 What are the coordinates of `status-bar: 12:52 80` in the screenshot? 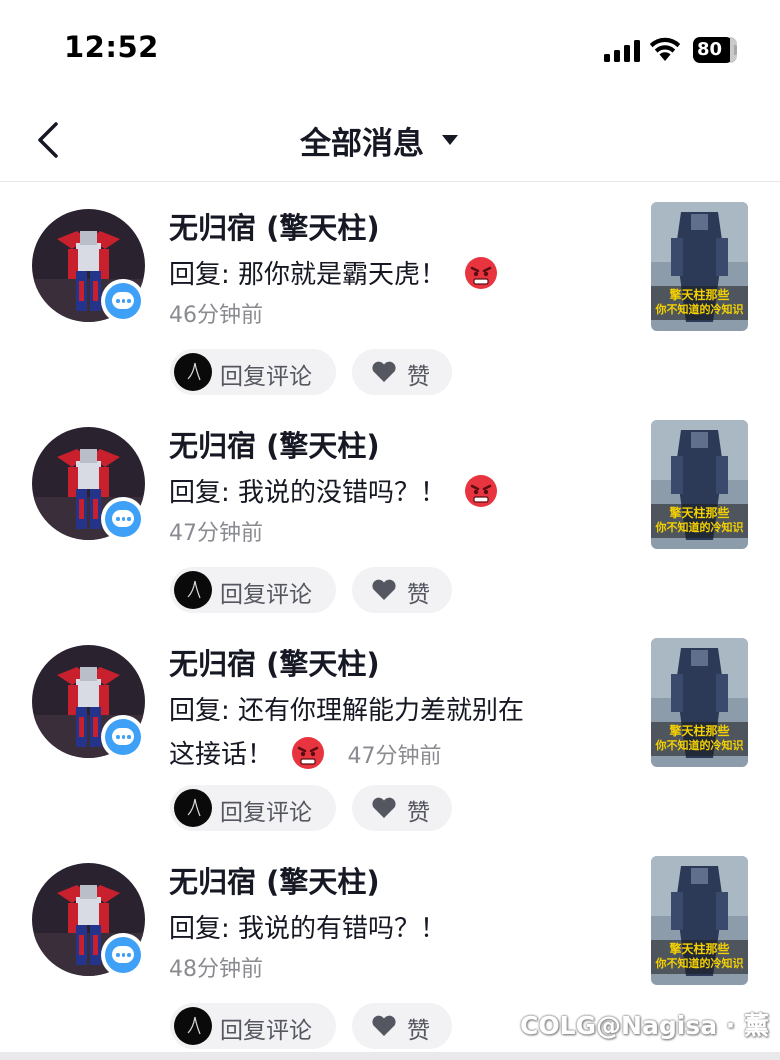 It's located at (390, 50).